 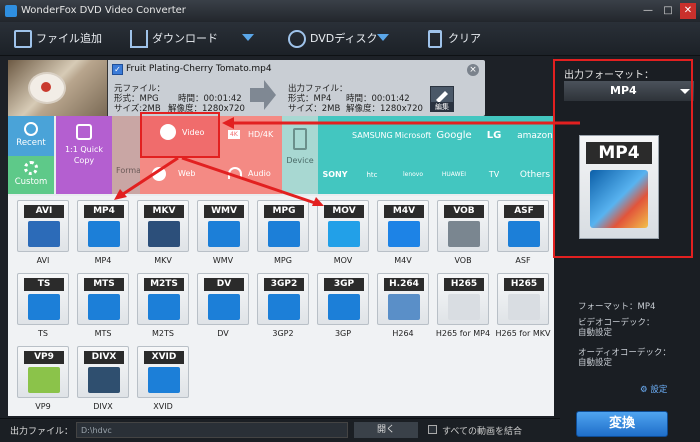 I want to click on annotation-arrows, so click(x=347, y=161).